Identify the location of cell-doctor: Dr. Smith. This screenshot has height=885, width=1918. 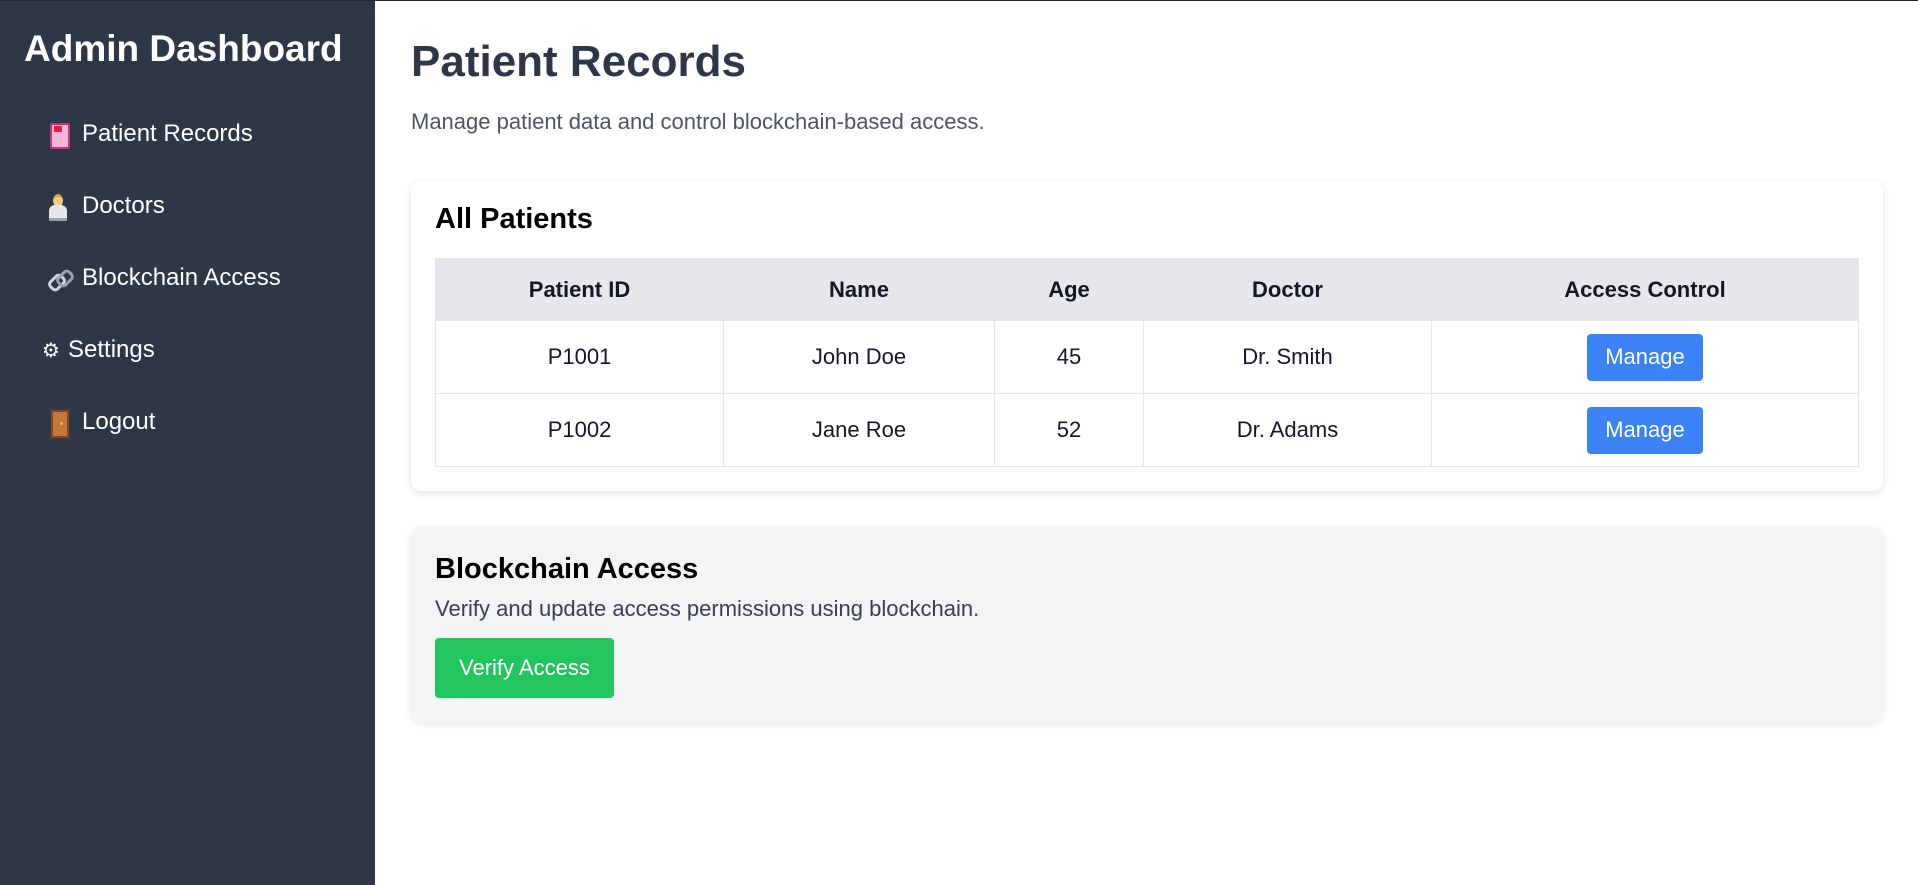
(1287, 357).